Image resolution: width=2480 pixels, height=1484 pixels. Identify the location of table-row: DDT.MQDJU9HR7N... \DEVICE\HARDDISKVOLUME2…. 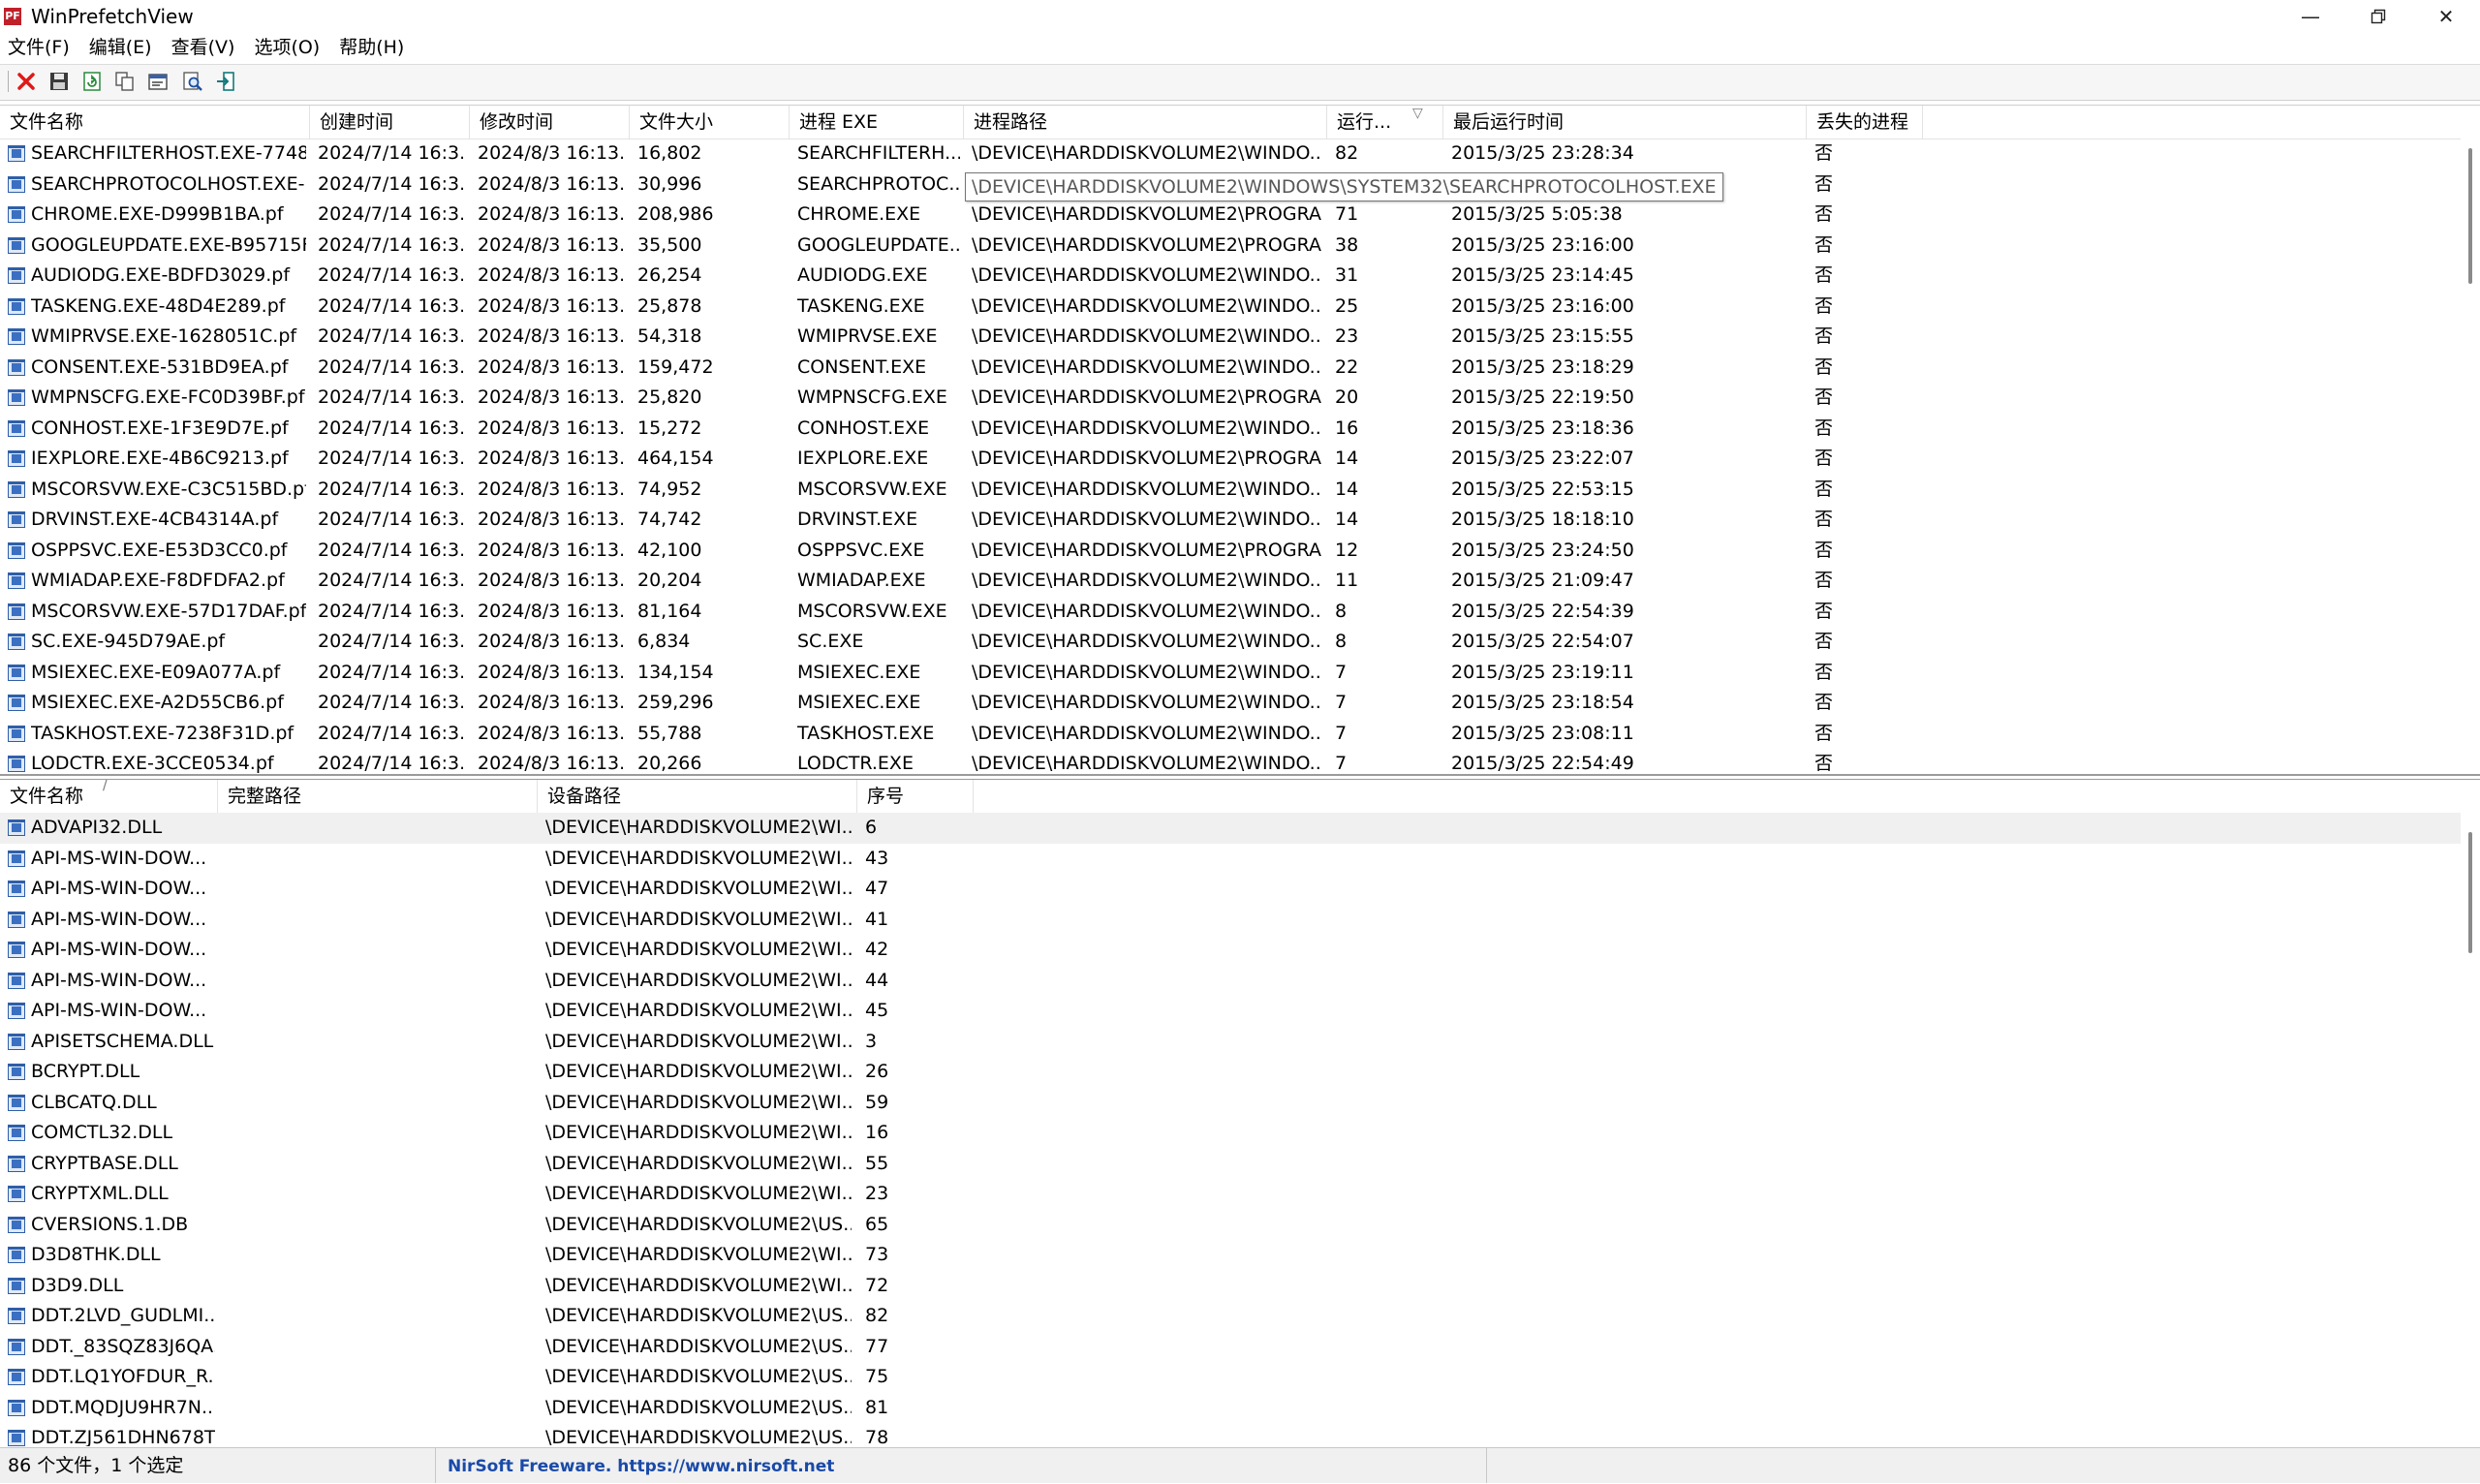
(1230, 1408).